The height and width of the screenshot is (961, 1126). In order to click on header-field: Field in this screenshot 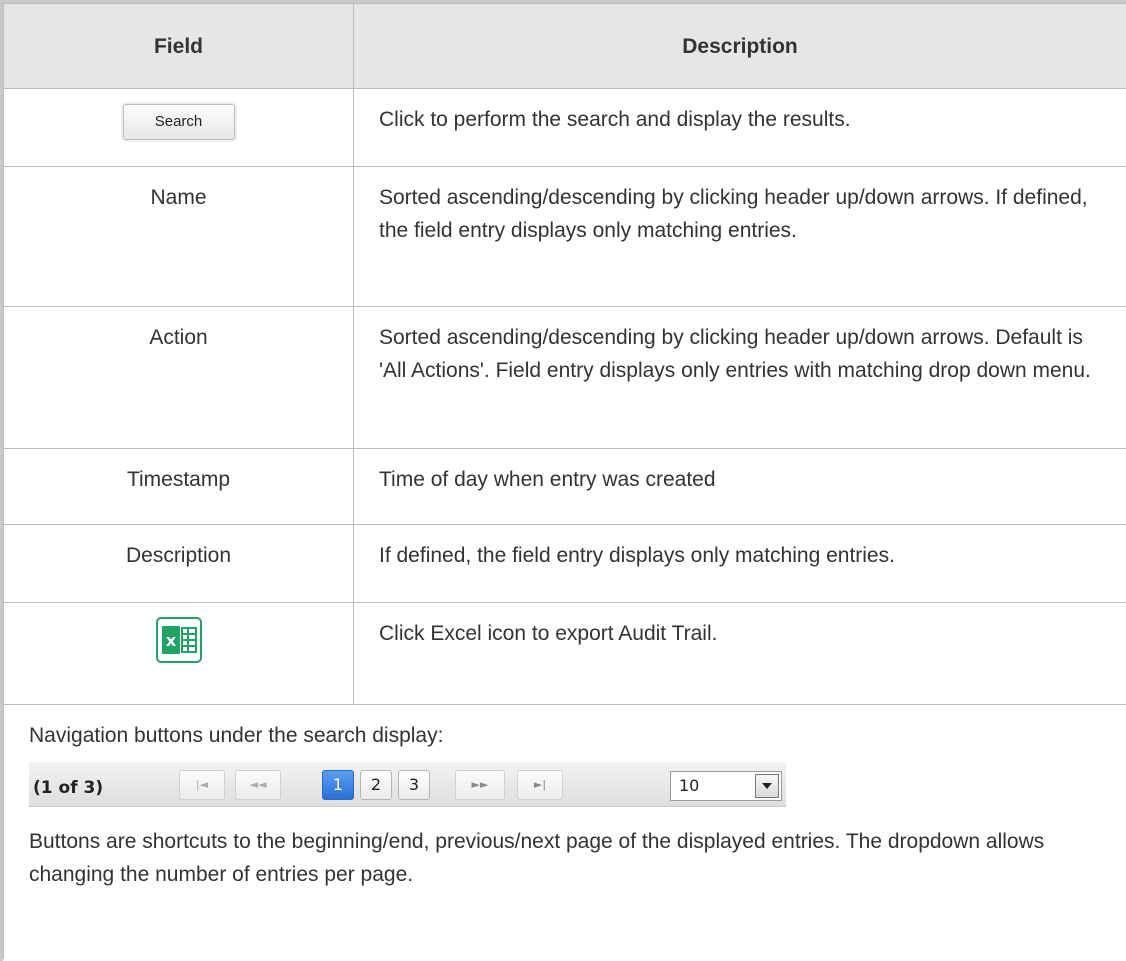, I will do `click(178, 46)`.